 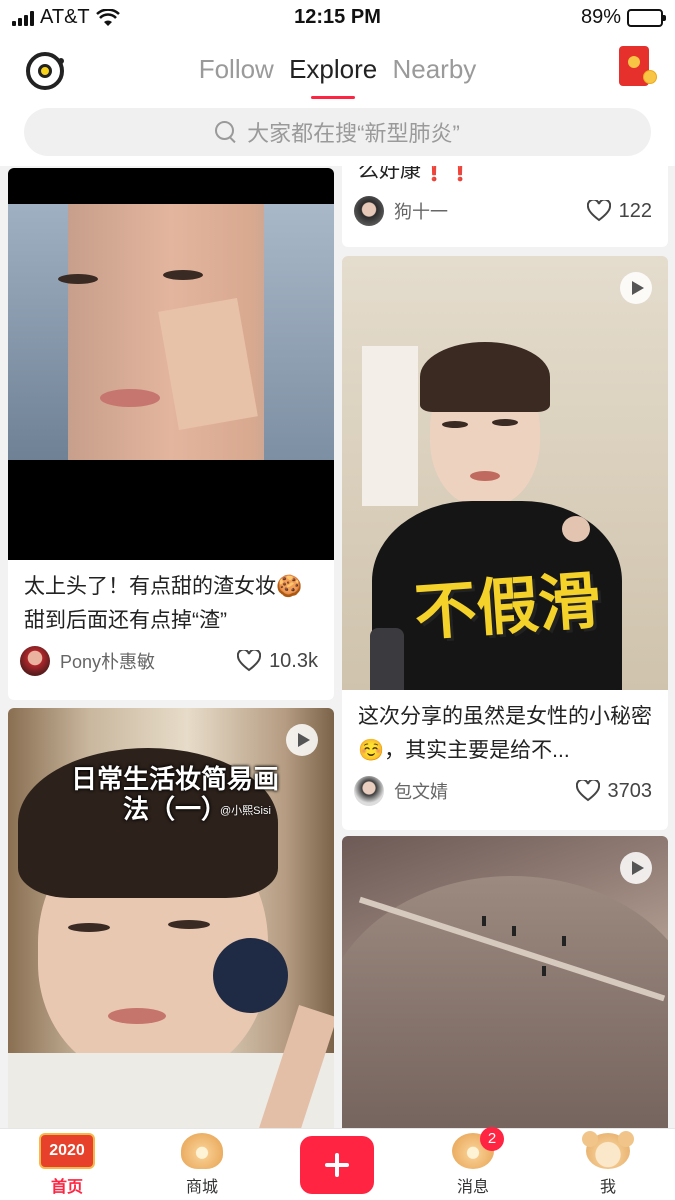 What do you see at coordinates (67, 1151) in the screenshot?
I see `home-2020-icon: 2020` at bounding box center [67, 1151].